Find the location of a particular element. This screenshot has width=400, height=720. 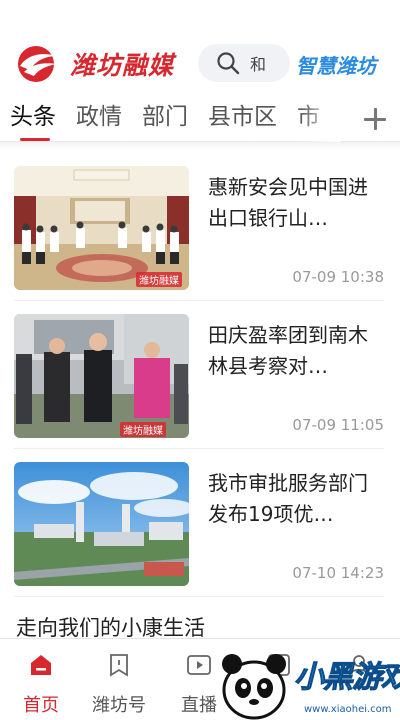

search-bar: 和 is located at coordinates (244, 63).